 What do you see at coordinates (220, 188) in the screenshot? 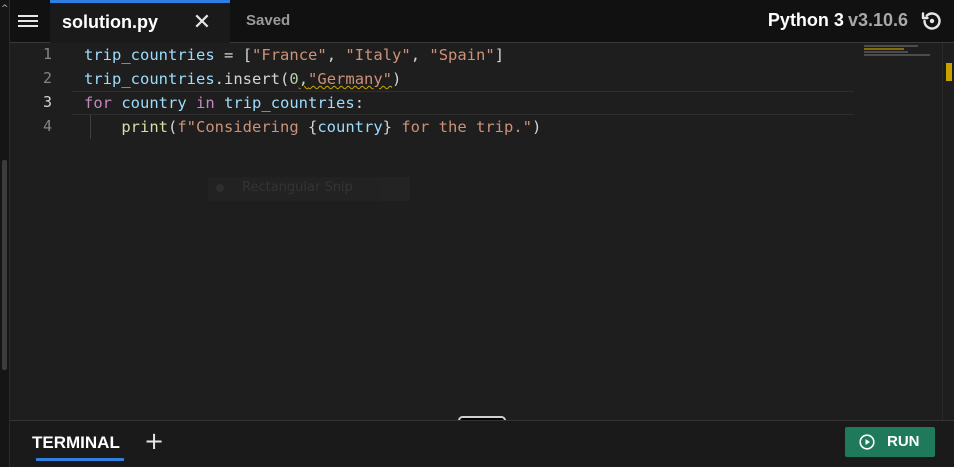
I see `snip-icon` at bounding box center [220, 188].